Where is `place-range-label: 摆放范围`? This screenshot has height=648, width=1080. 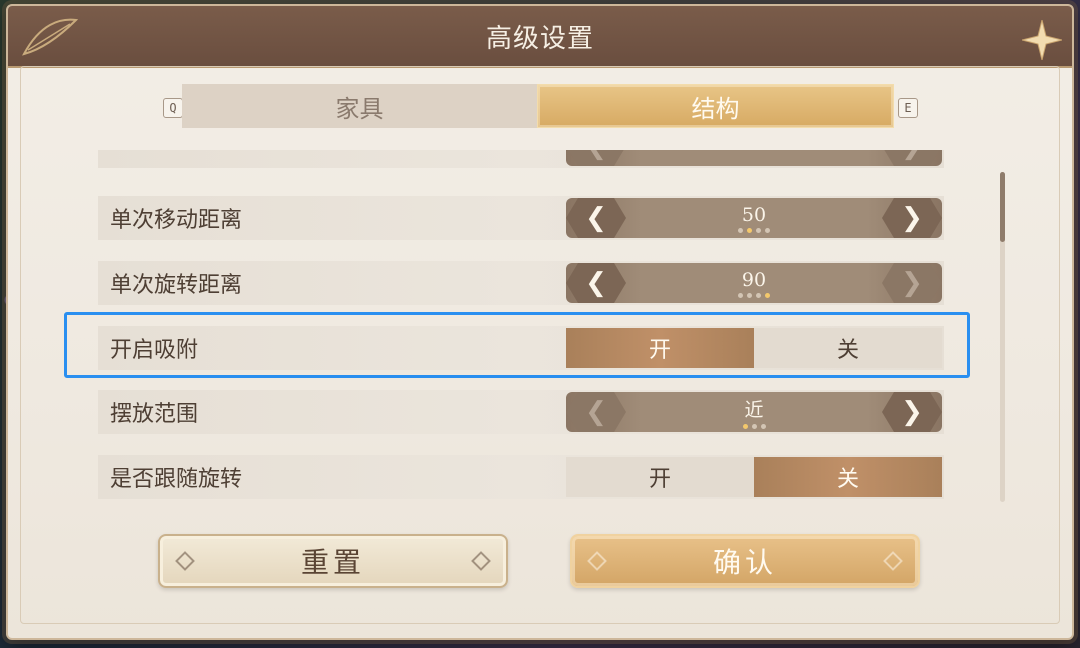 place-range-label: 摆放范围 is located at coordinates (154, 414).